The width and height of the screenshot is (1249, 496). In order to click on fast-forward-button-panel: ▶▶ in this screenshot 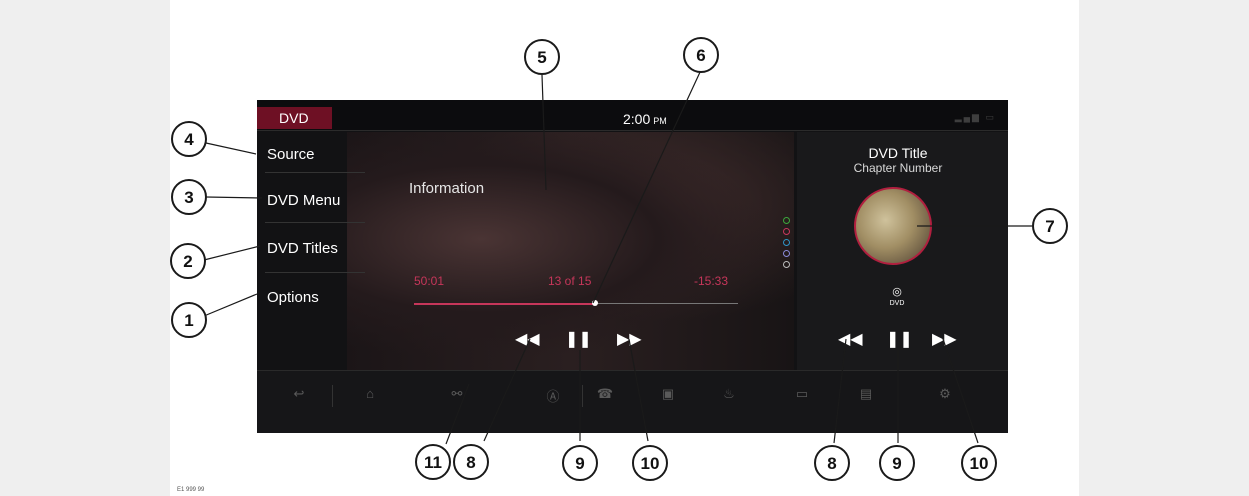, I will do `click(944, 340)`.